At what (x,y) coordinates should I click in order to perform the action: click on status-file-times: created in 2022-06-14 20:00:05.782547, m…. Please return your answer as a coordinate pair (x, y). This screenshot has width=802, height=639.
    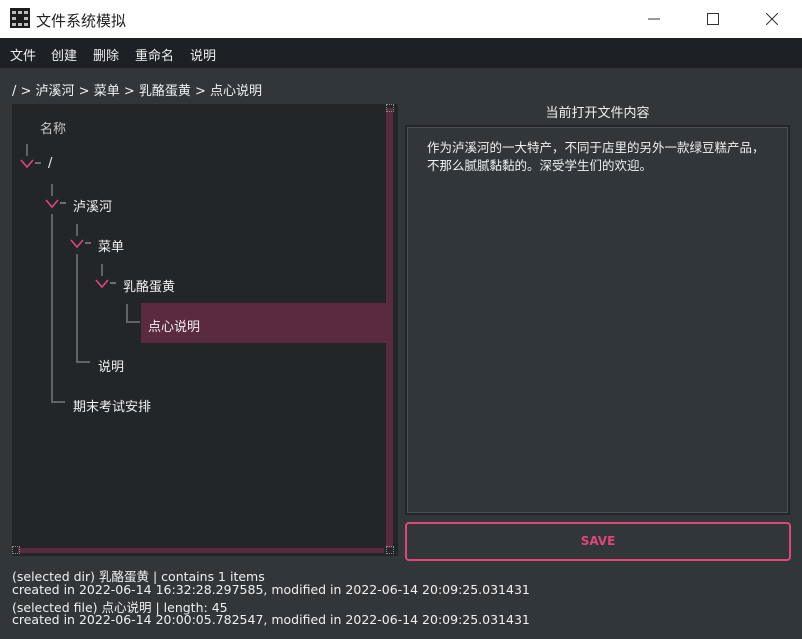
    Looking at the image, I should click on (271, 619).